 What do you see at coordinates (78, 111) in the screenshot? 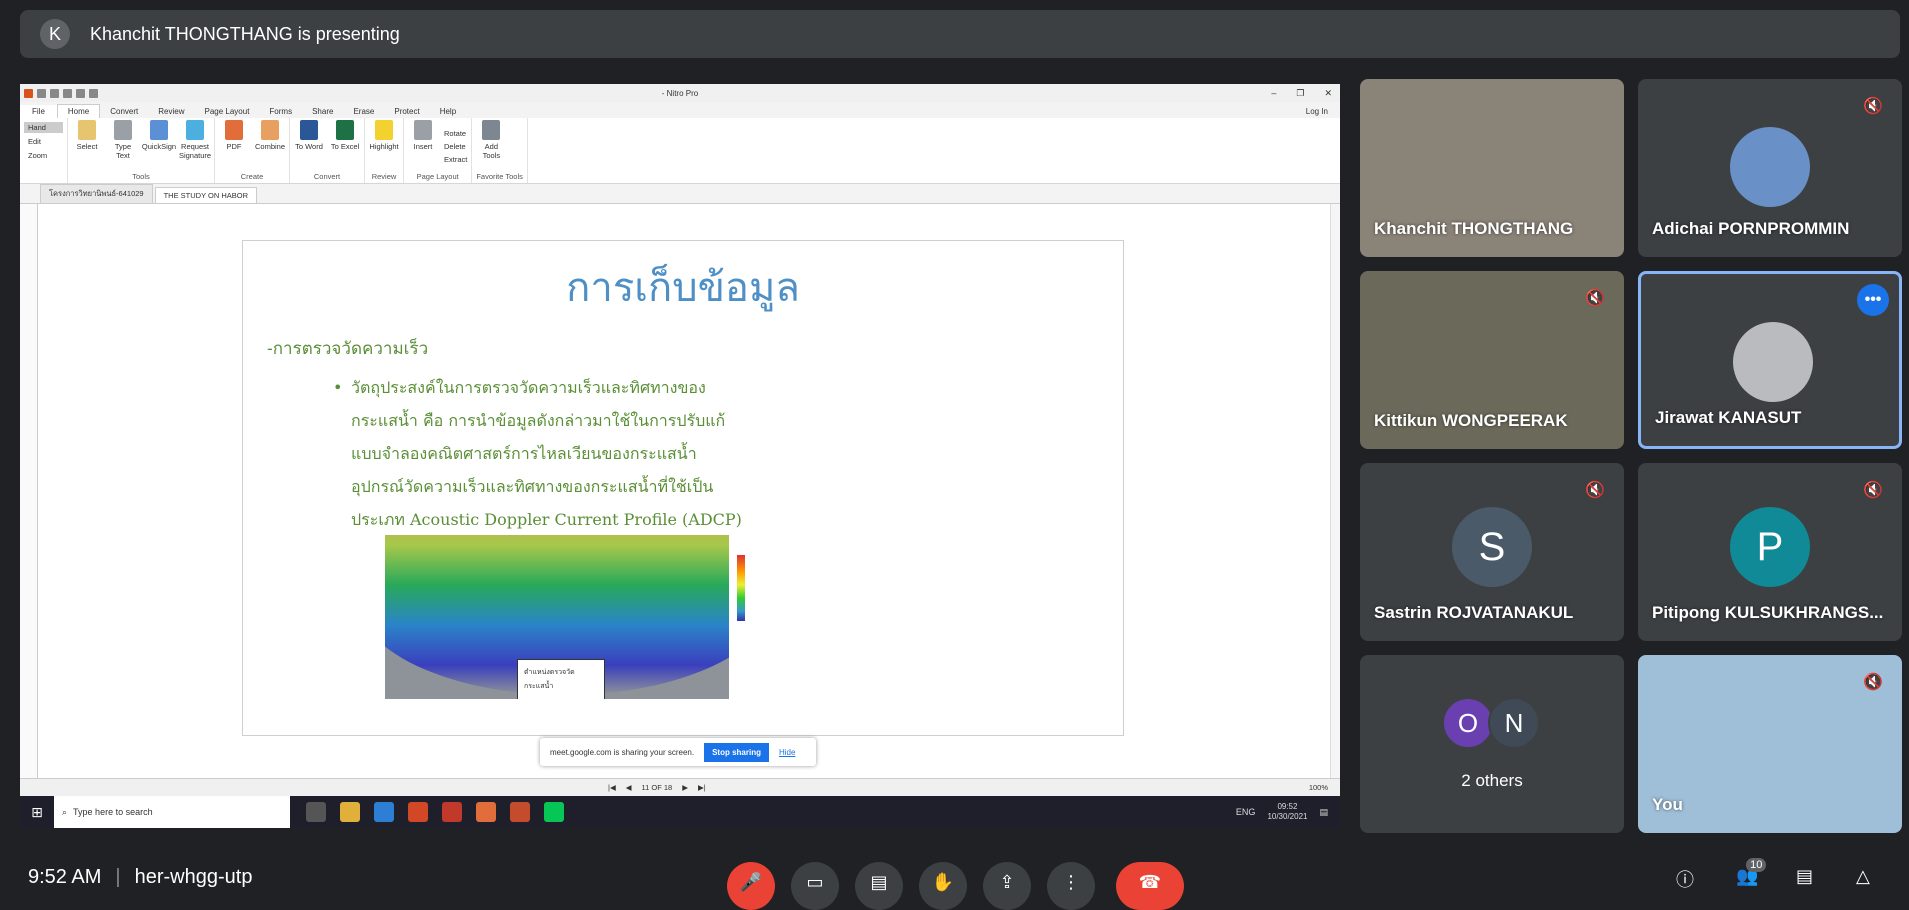
I see `tab-home: Home` at bounding box center [78, 111].